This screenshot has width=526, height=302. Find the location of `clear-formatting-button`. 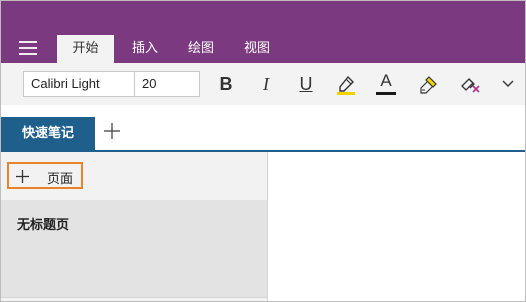

clear-formatting-button is located at coordinates (470, 84).